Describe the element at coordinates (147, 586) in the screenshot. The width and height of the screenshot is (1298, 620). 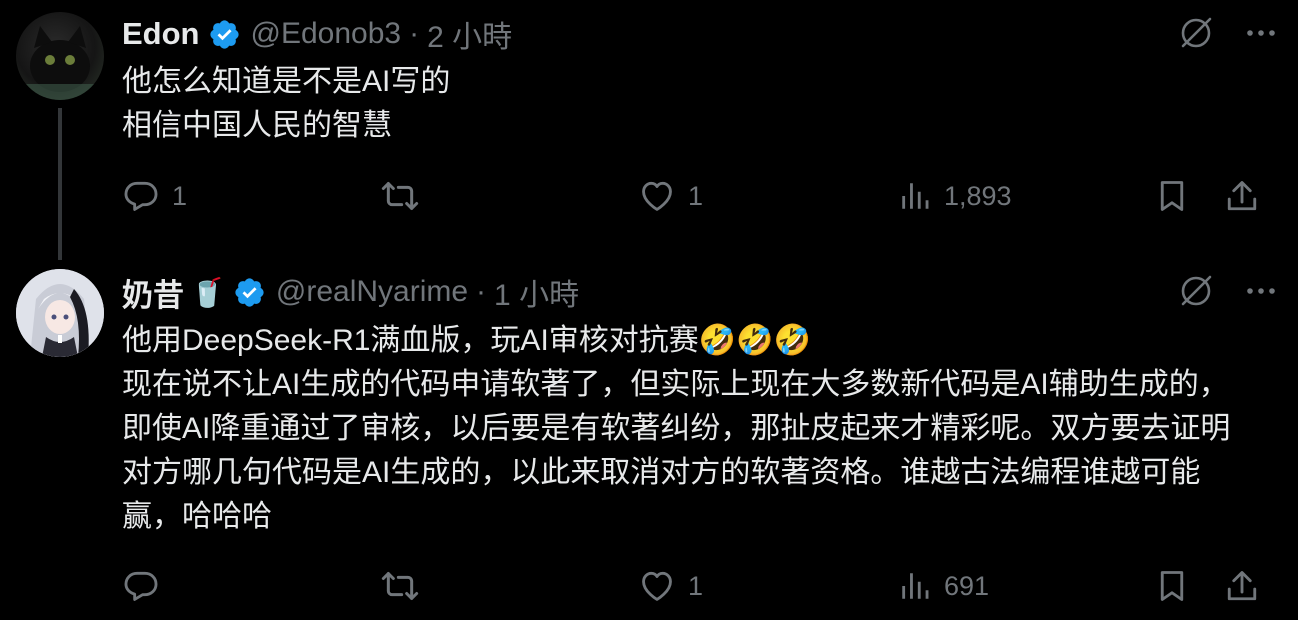
I see `reply-button` at that location.